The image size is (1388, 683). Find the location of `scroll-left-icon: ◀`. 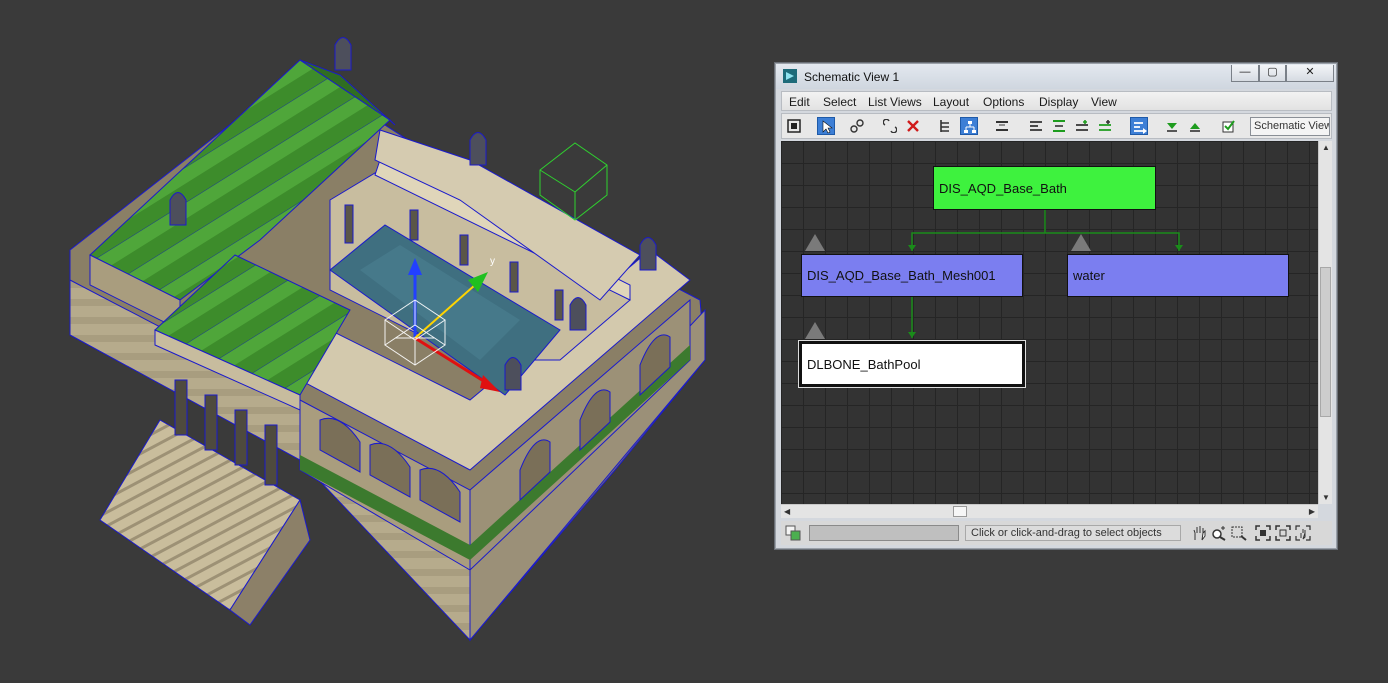

scroll-left-icon: ◀ is located at coordinates (787, 511).